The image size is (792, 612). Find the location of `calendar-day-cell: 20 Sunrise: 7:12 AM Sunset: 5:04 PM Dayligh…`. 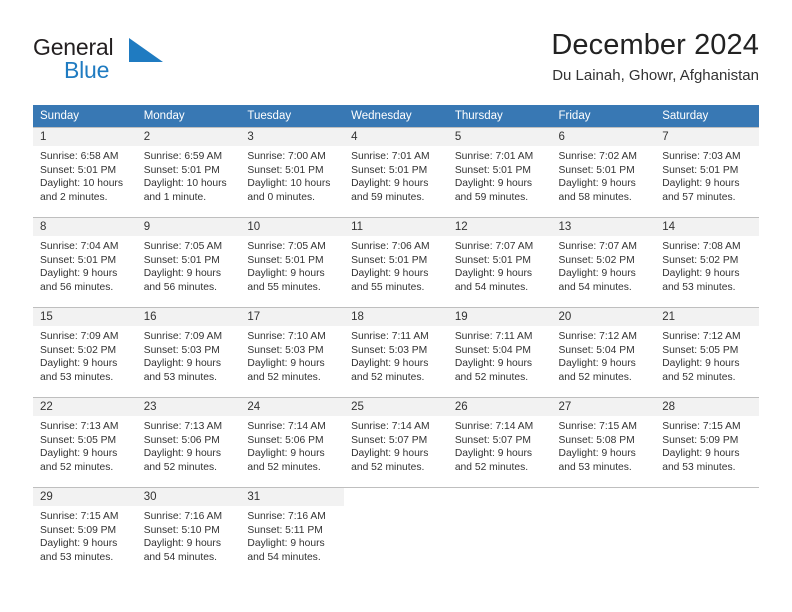

calendar-day-cell: 20 Sunrise: 7:12 AM Sunset: 5:04 PM Dayligh… is located at coordinates (603, 352).